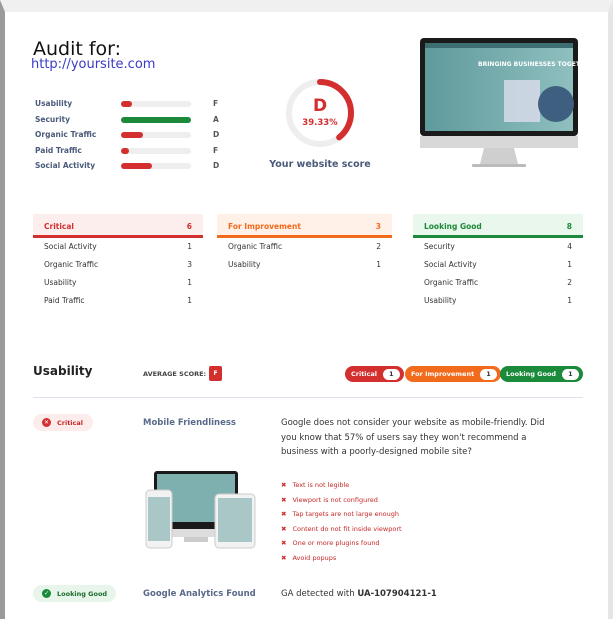 The width and height of the screenshot is (613, 619). Describe the element at coordinates (189, 423) in the screenshot. I see `check-name: Mobile Friendliness` at that location.